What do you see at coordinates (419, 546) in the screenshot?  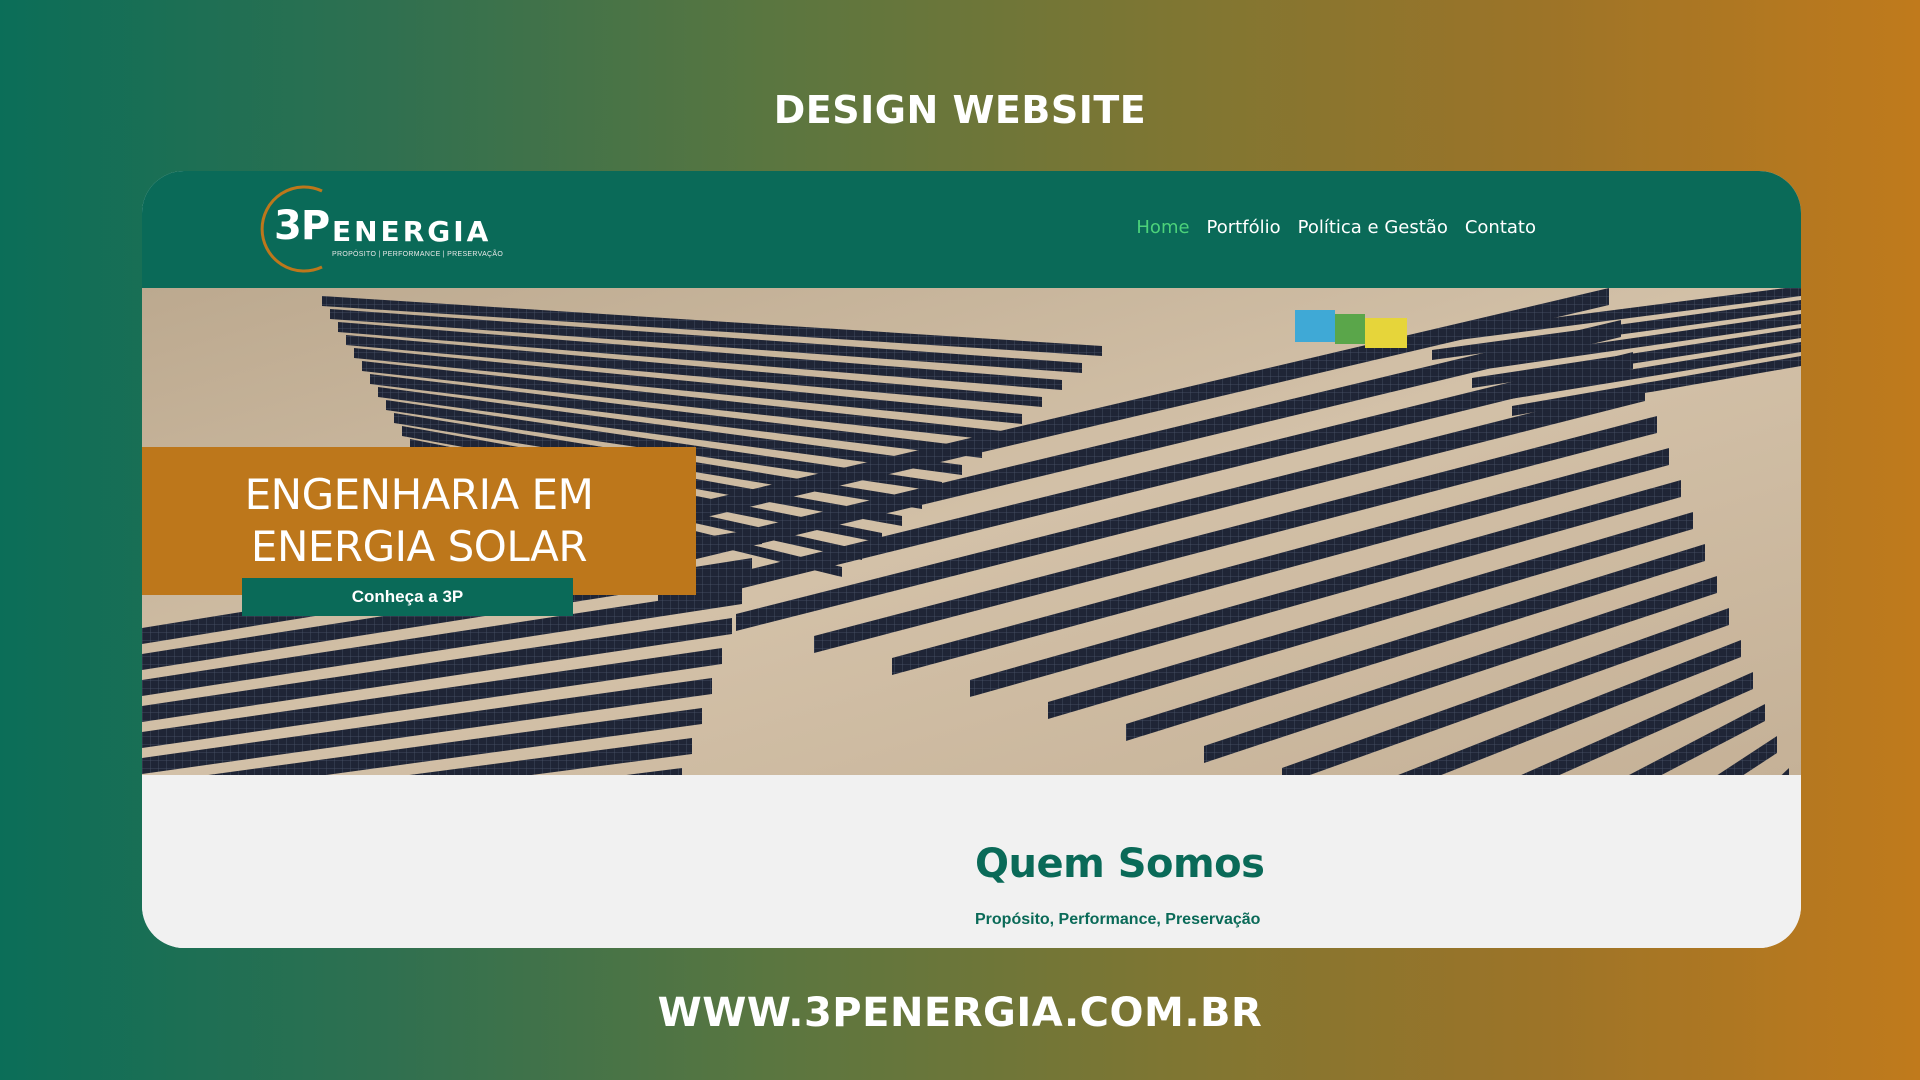 I see `hero-title-line2: ENERGIA SOLAR` at bounding box center [419, 546].